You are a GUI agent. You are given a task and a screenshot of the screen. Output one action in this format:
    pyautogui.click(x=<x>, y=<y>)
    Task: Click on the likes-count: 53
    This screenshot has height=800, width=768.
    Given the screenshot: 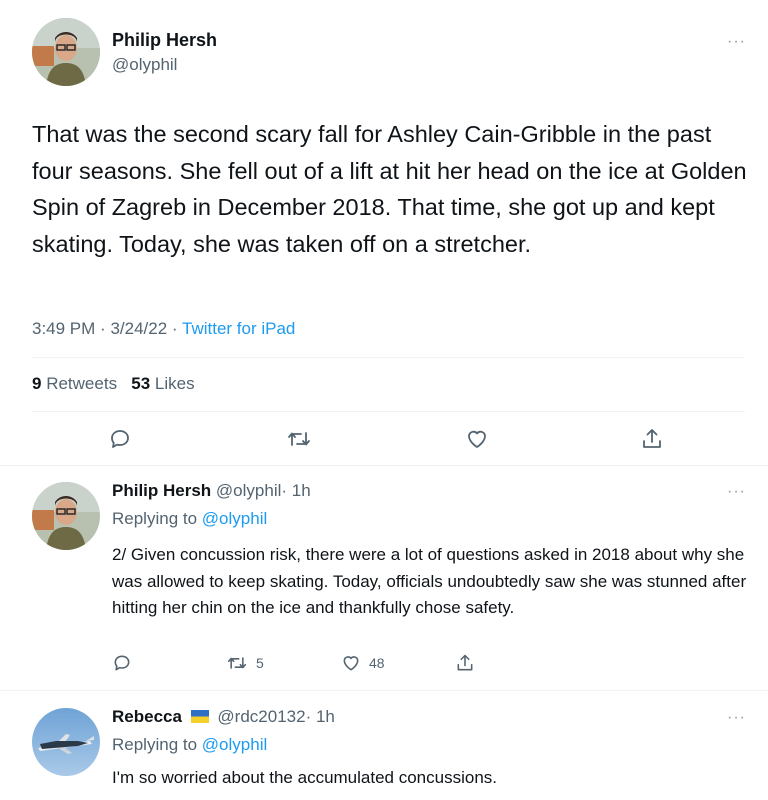 What is the action you would take?
    pyautogui.click(x=141, y=383)
    